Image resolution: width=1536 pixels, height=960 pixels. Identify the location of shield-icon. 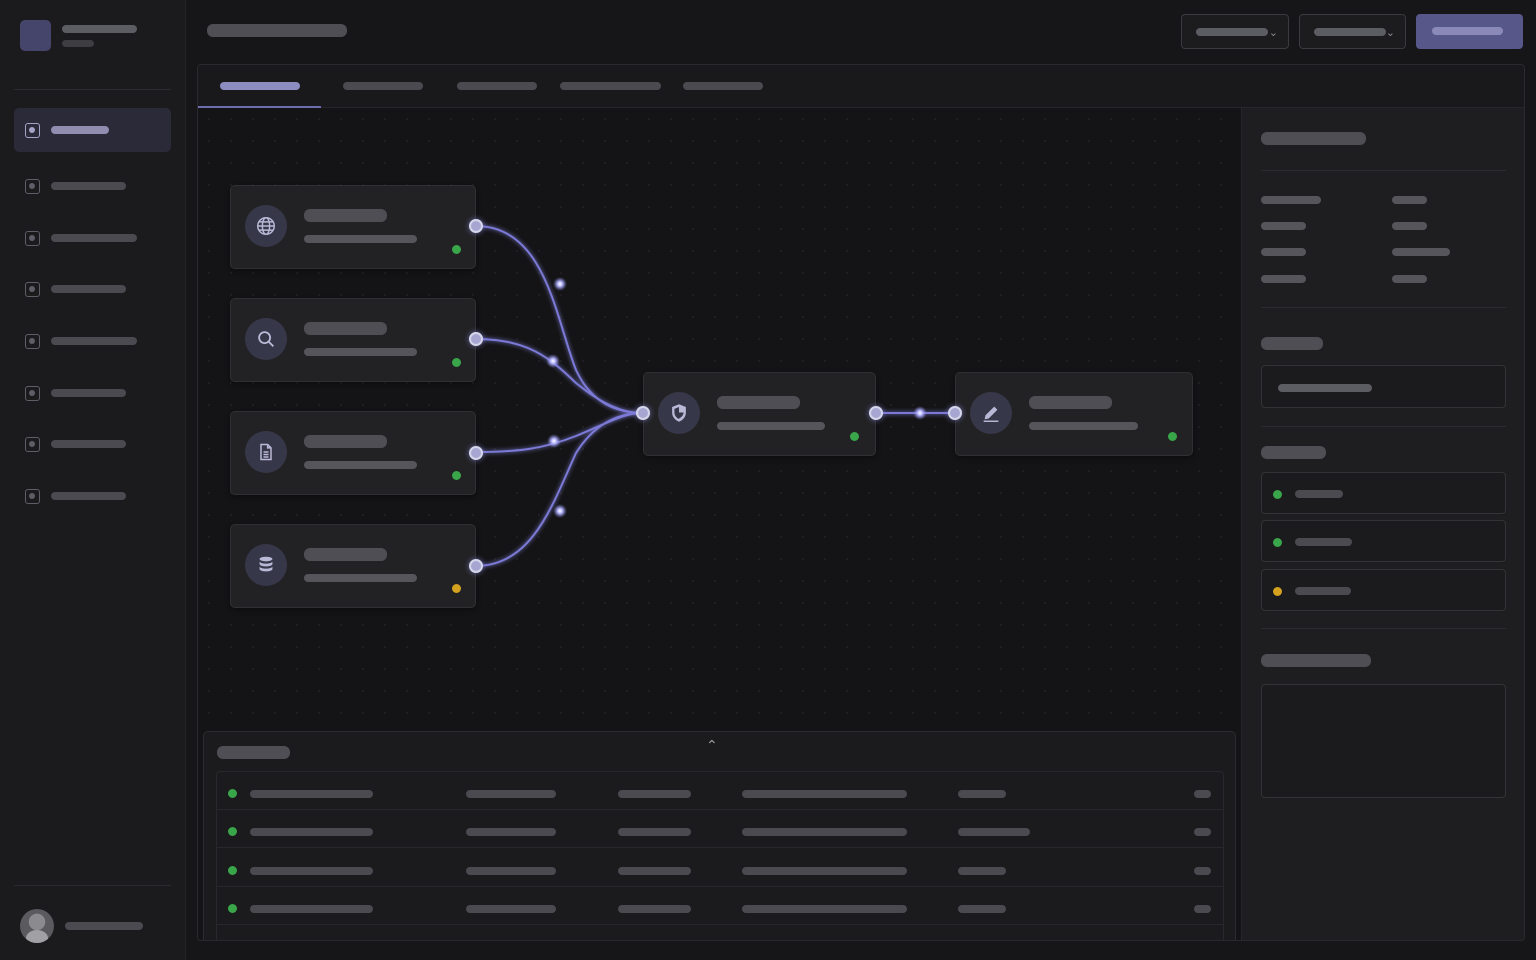
(679, 413).